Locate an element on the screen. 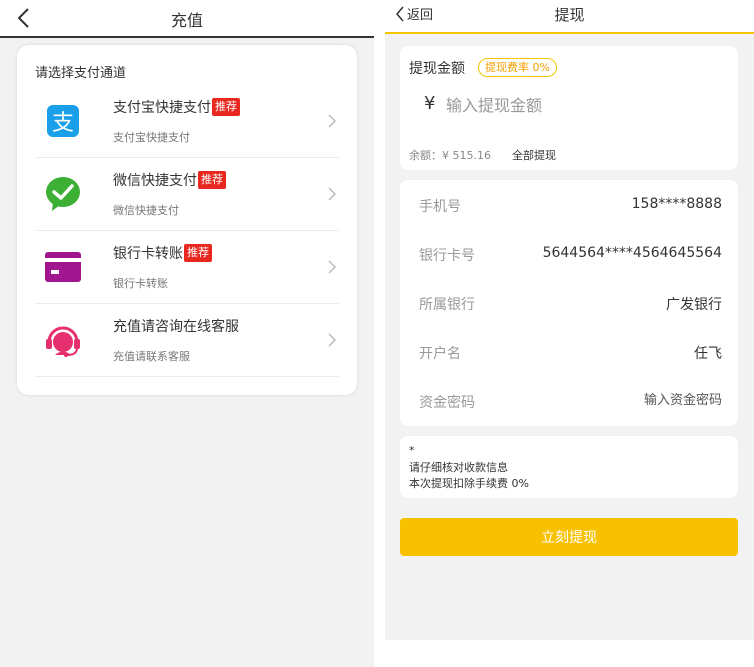  info-row-account-name: 开户名 任飞 is located at coordinates (569, 351).